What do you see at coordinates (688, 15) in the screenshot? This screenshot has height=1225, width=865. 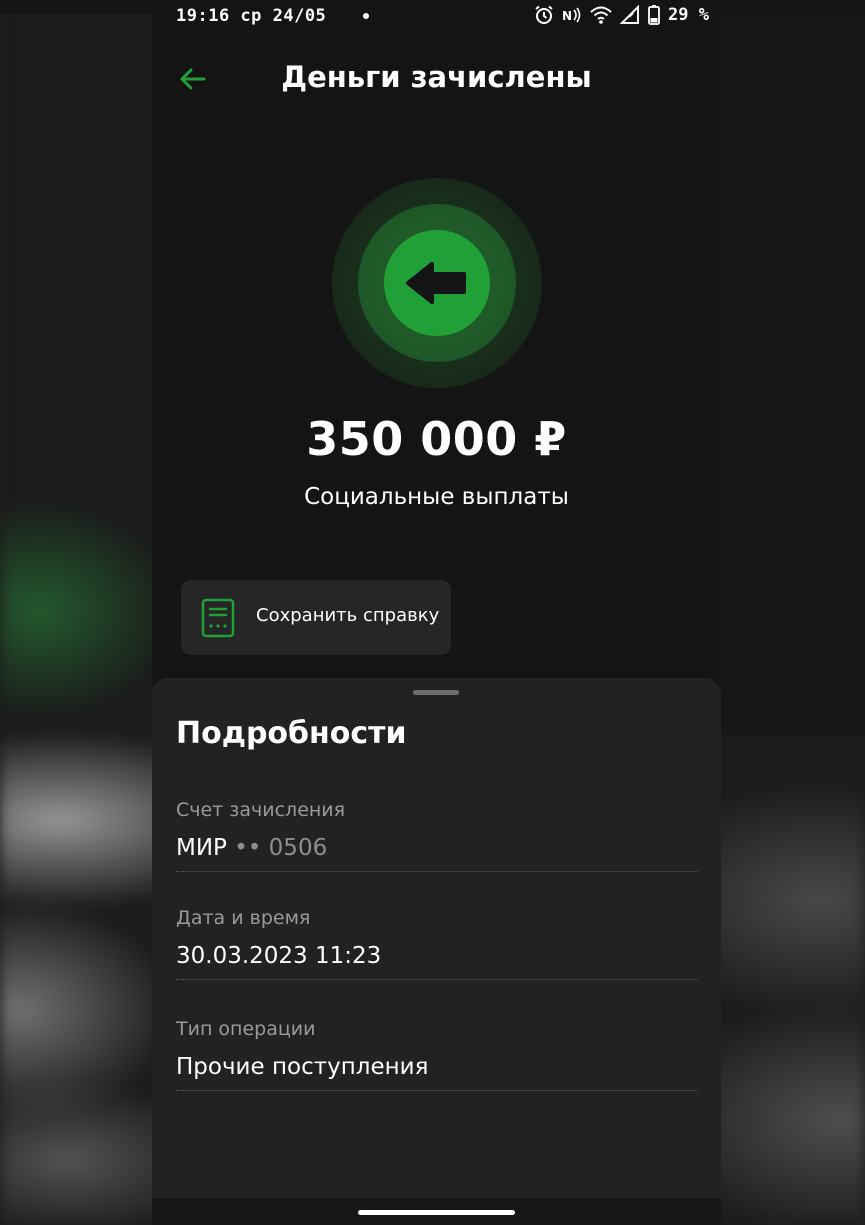 I see `battery-percent: 29 %` at bounding box center [688, 15].